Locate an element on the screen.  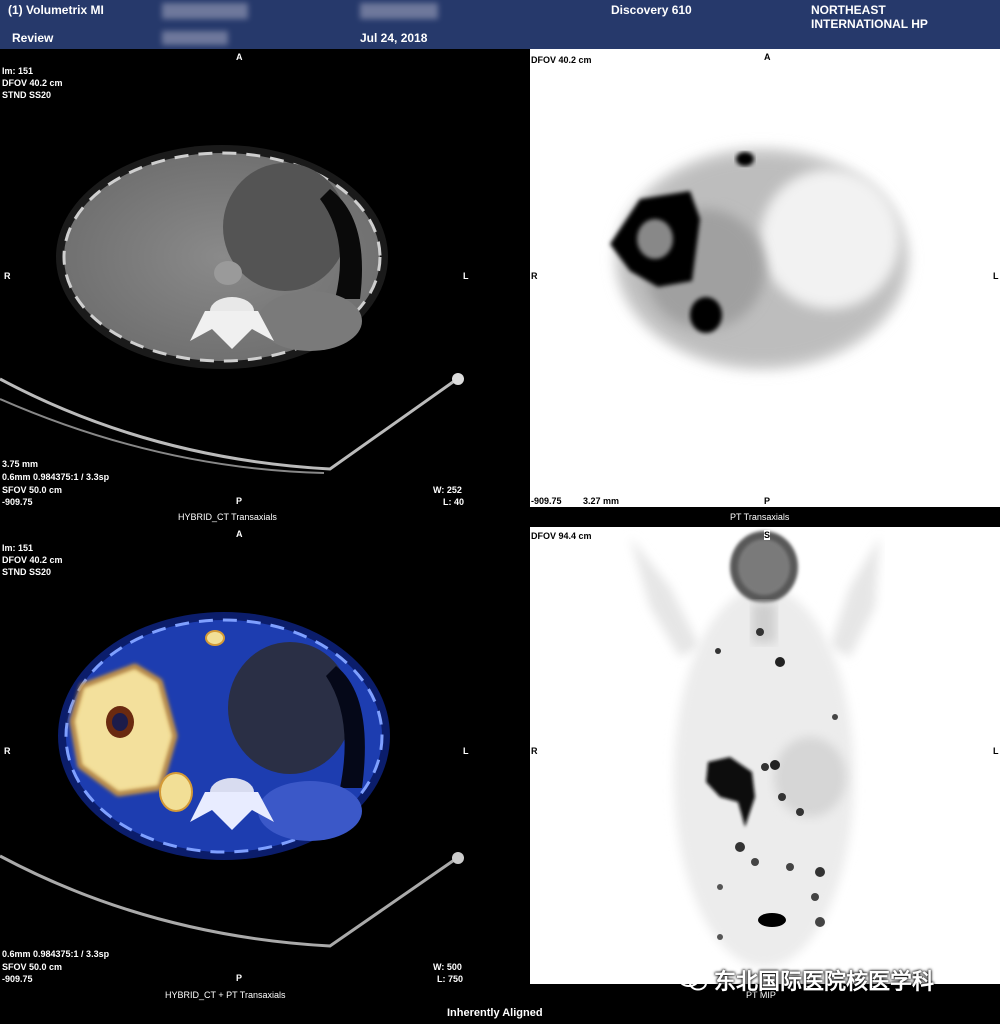
ct-table-position: -909.75 is located at coordinates (17, 502).